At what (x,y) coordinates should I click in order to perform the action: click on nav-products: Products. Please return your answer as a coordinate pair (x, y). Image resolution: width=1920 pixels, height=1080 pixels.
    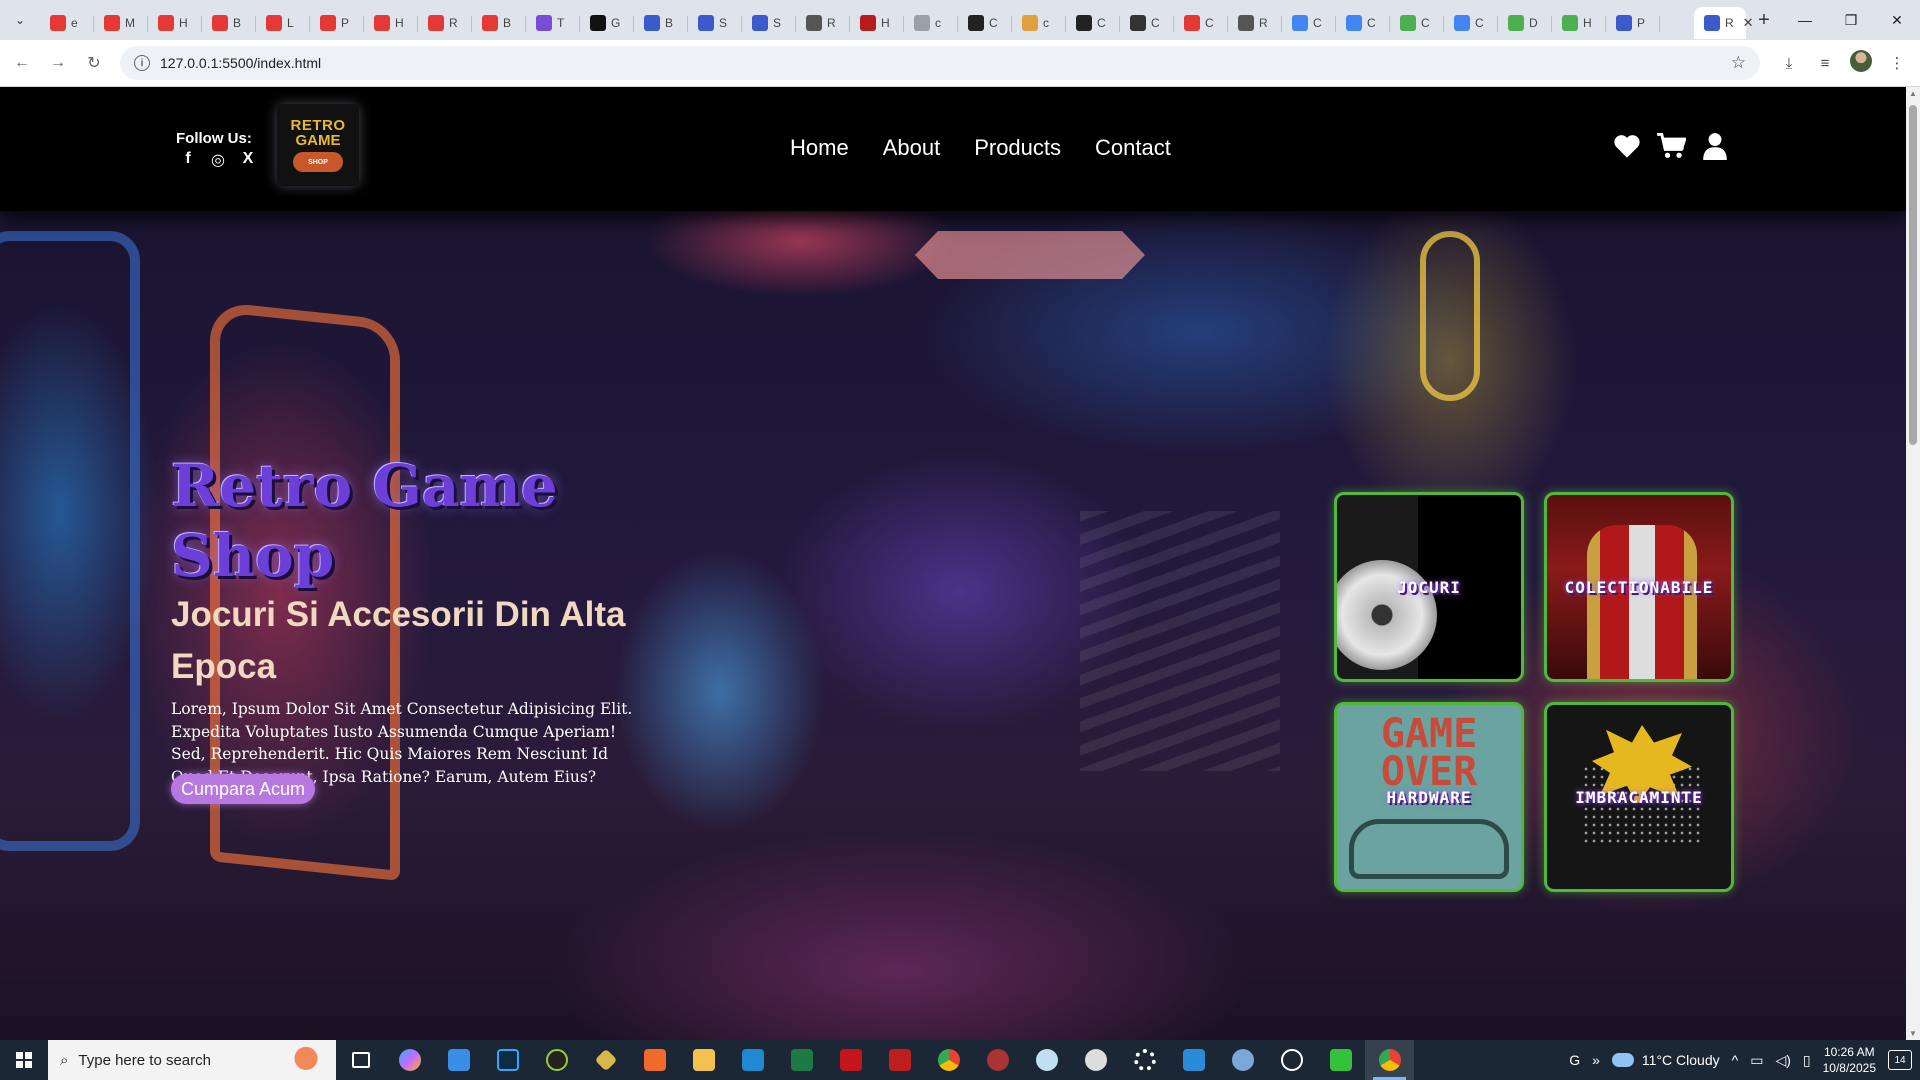
    Looking at the image, I should click on (1017, 148).